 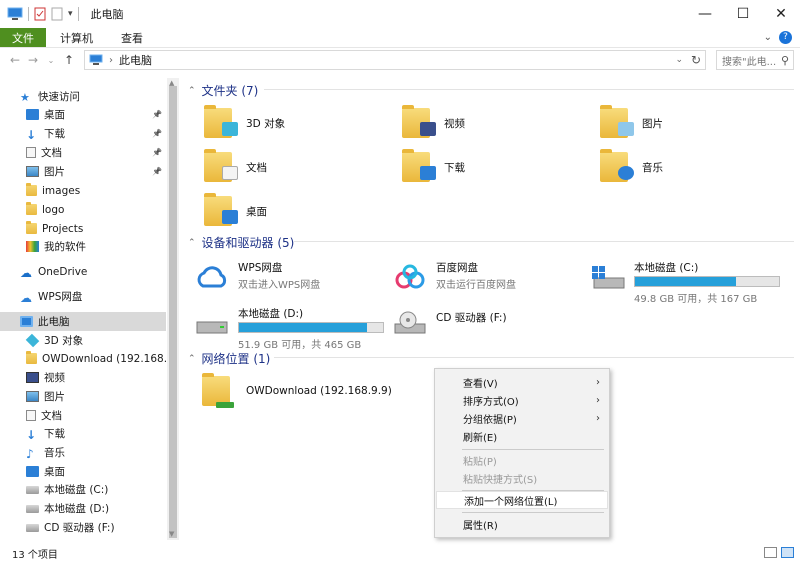 What do you see at coordinates (522, 478) in the screenshot?
I see `menu-item-paste-shortcut: 粘贴快捷方式(S)` at bounding box center [522, 478].